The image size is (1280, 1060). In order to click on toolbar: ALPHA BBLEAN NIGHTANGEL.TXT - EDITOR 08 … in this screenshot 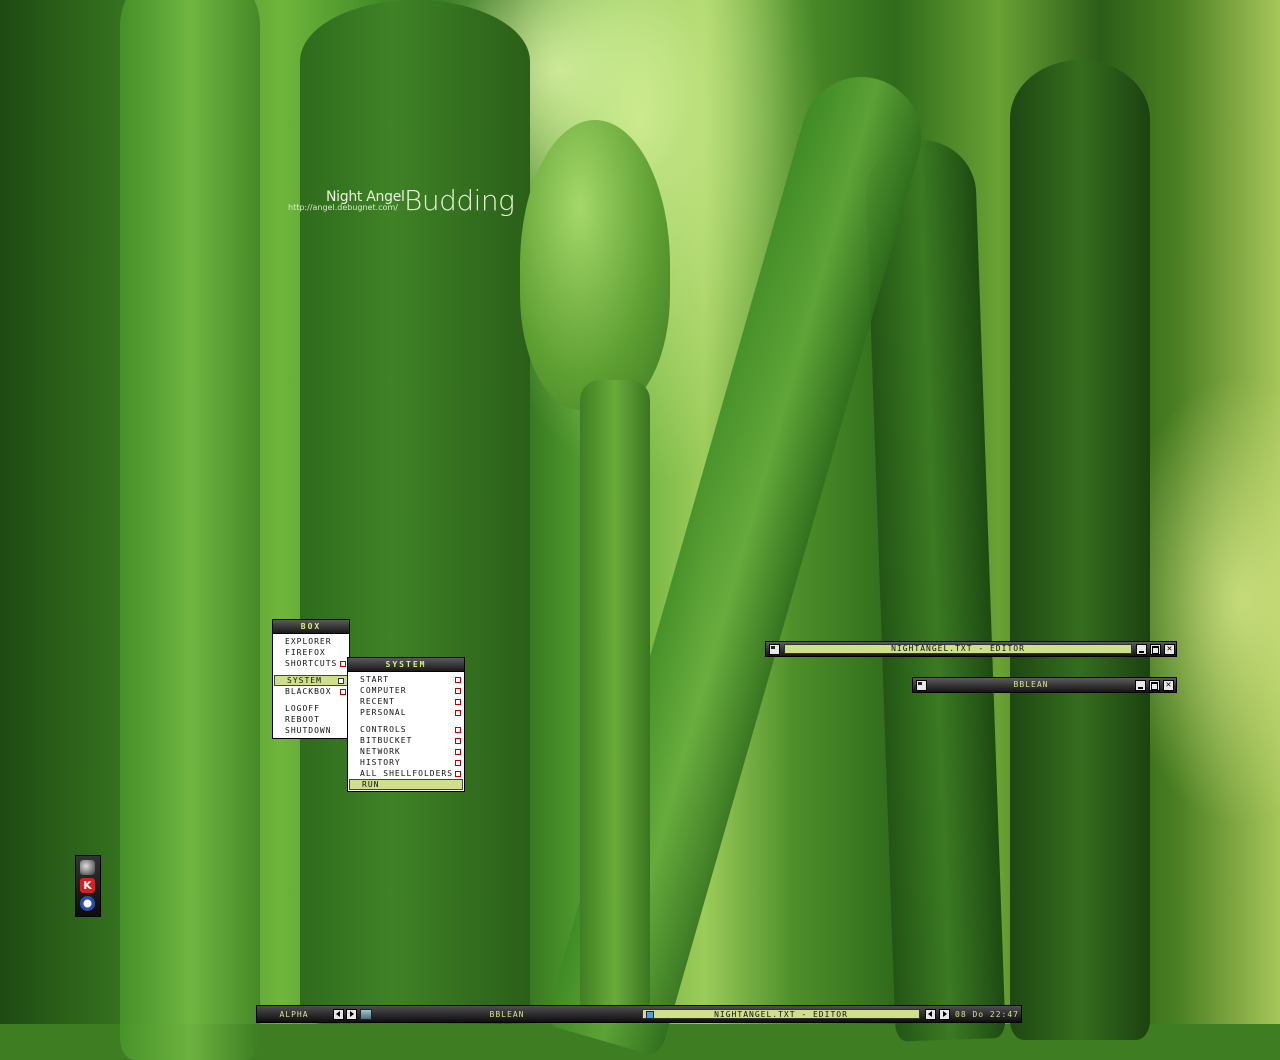, I will do `click(639, 1014)`.